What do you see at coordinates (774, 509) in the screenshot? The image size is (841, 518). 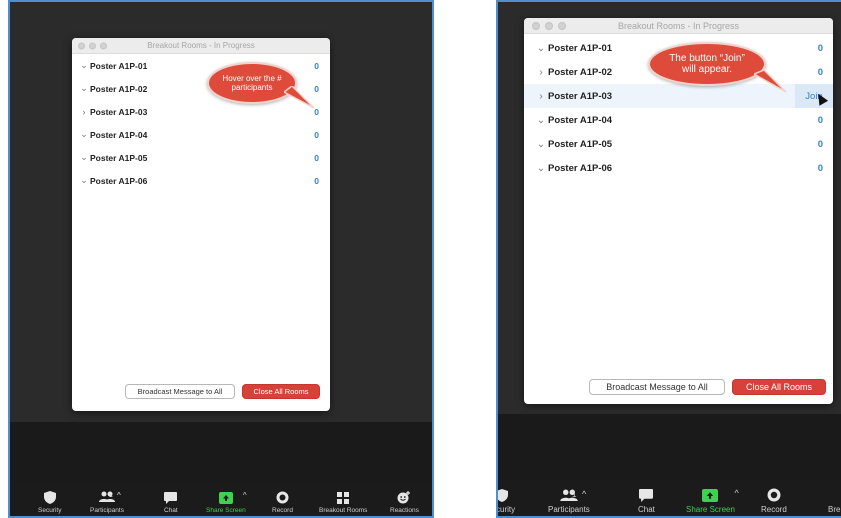 I see `record-label: Record` at bounding box center [774, 509].